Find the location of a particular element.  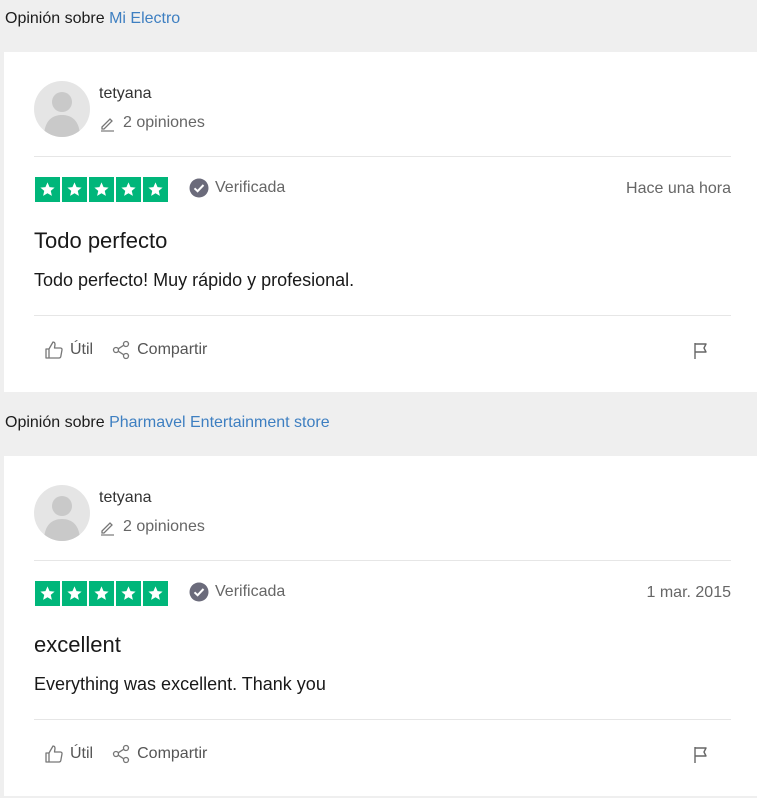

review-date: Hace una hora is located at coordinates (678, 188).